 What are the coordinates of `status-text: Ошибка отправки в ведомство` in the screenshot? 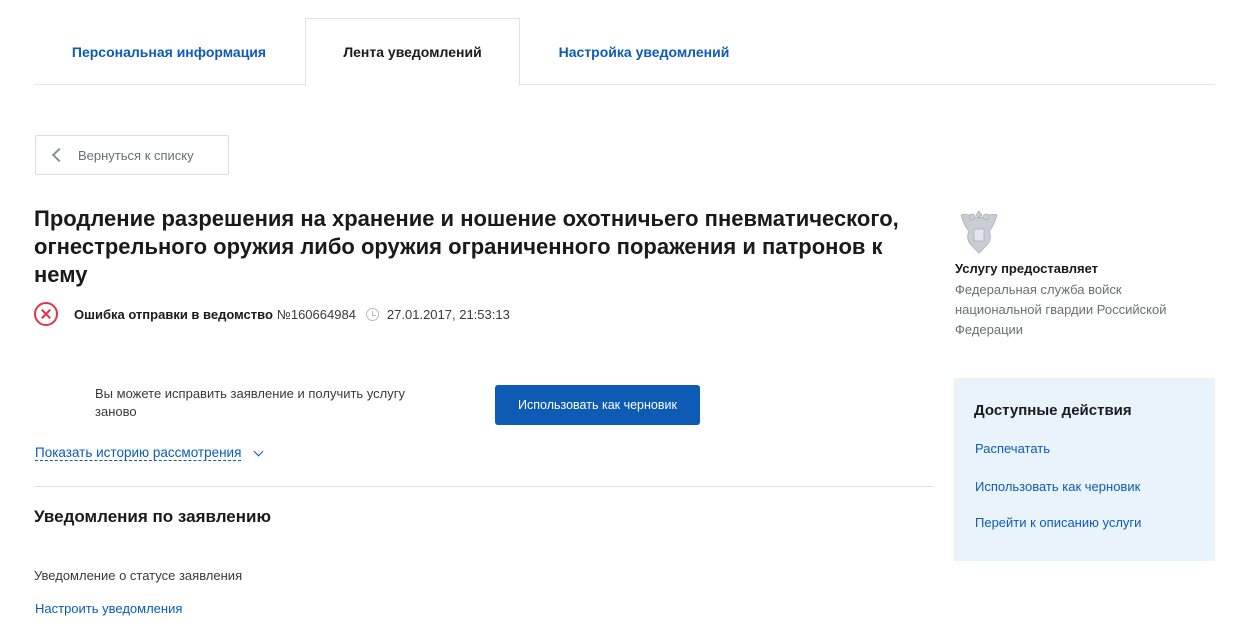 It's located at (173, 314).